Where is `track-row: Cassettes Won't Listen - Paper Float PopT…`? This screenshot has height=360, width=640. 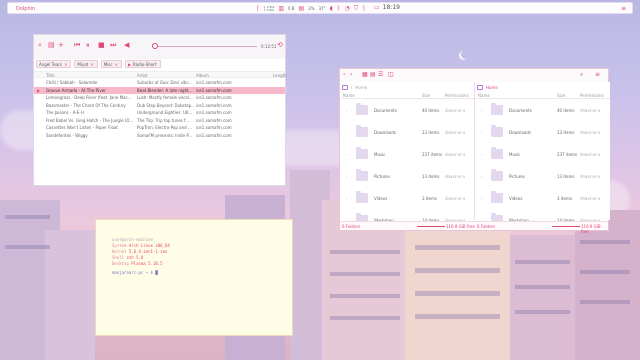
track-row: Cassettes Won't Listen - Paper Float PopT… is located at coordinates (159, 127).